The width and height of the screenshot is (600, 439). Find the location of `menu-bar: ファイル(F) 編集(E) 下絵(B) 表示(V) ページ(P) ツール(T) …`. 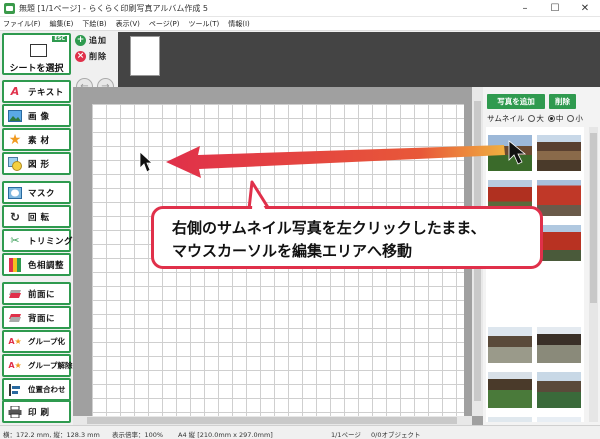

menu-bar: ファイル(F) 編集(E) 下絵(B) 表示(V) ページ(P) ツール(T) … is located at coordinates (300, 24).